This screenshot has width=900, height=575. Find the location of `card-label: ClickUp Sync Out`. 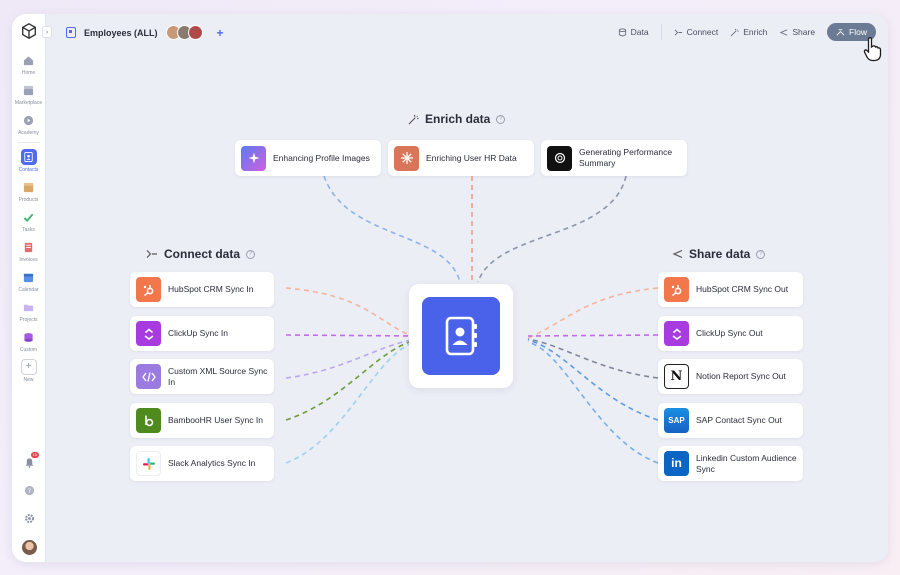

card-label: ClickUp Sync Out is located at coordinates (729, 333).